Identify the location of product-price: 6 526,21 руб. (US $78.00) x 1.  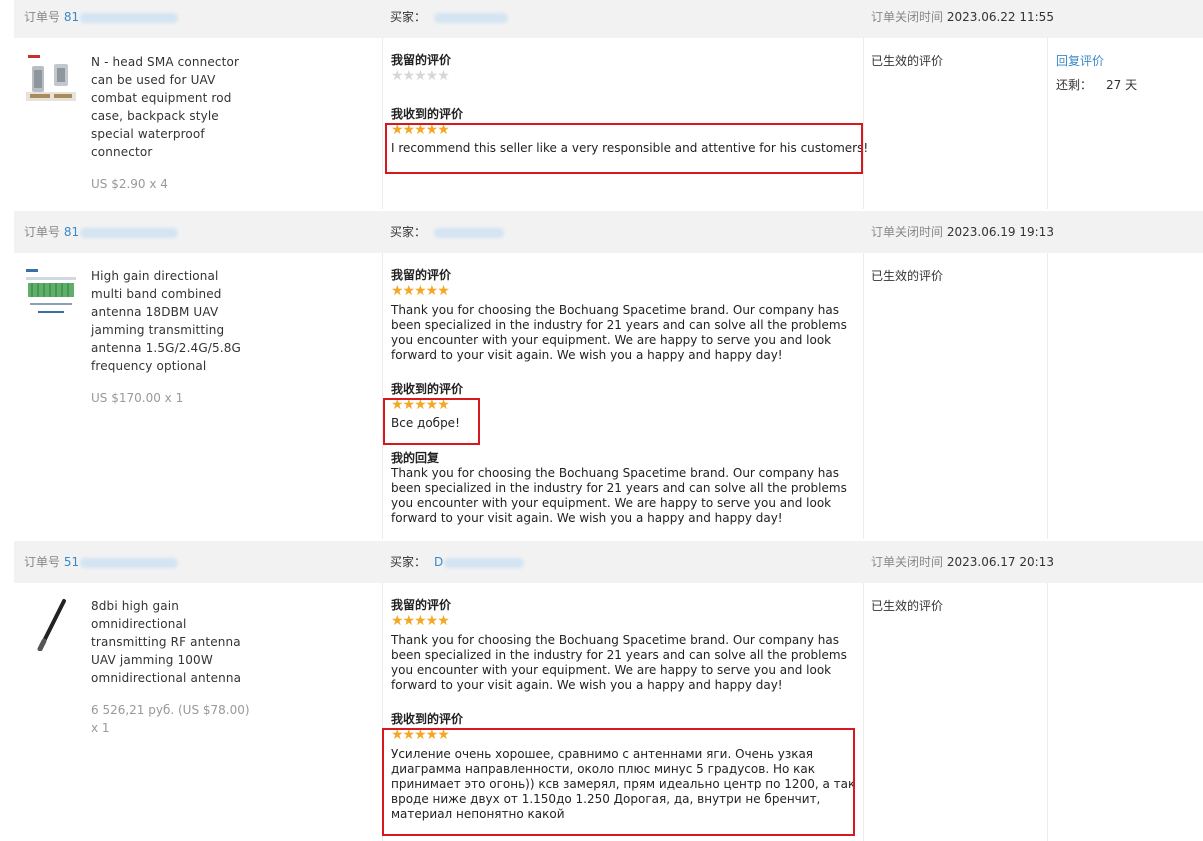
(170, 719).